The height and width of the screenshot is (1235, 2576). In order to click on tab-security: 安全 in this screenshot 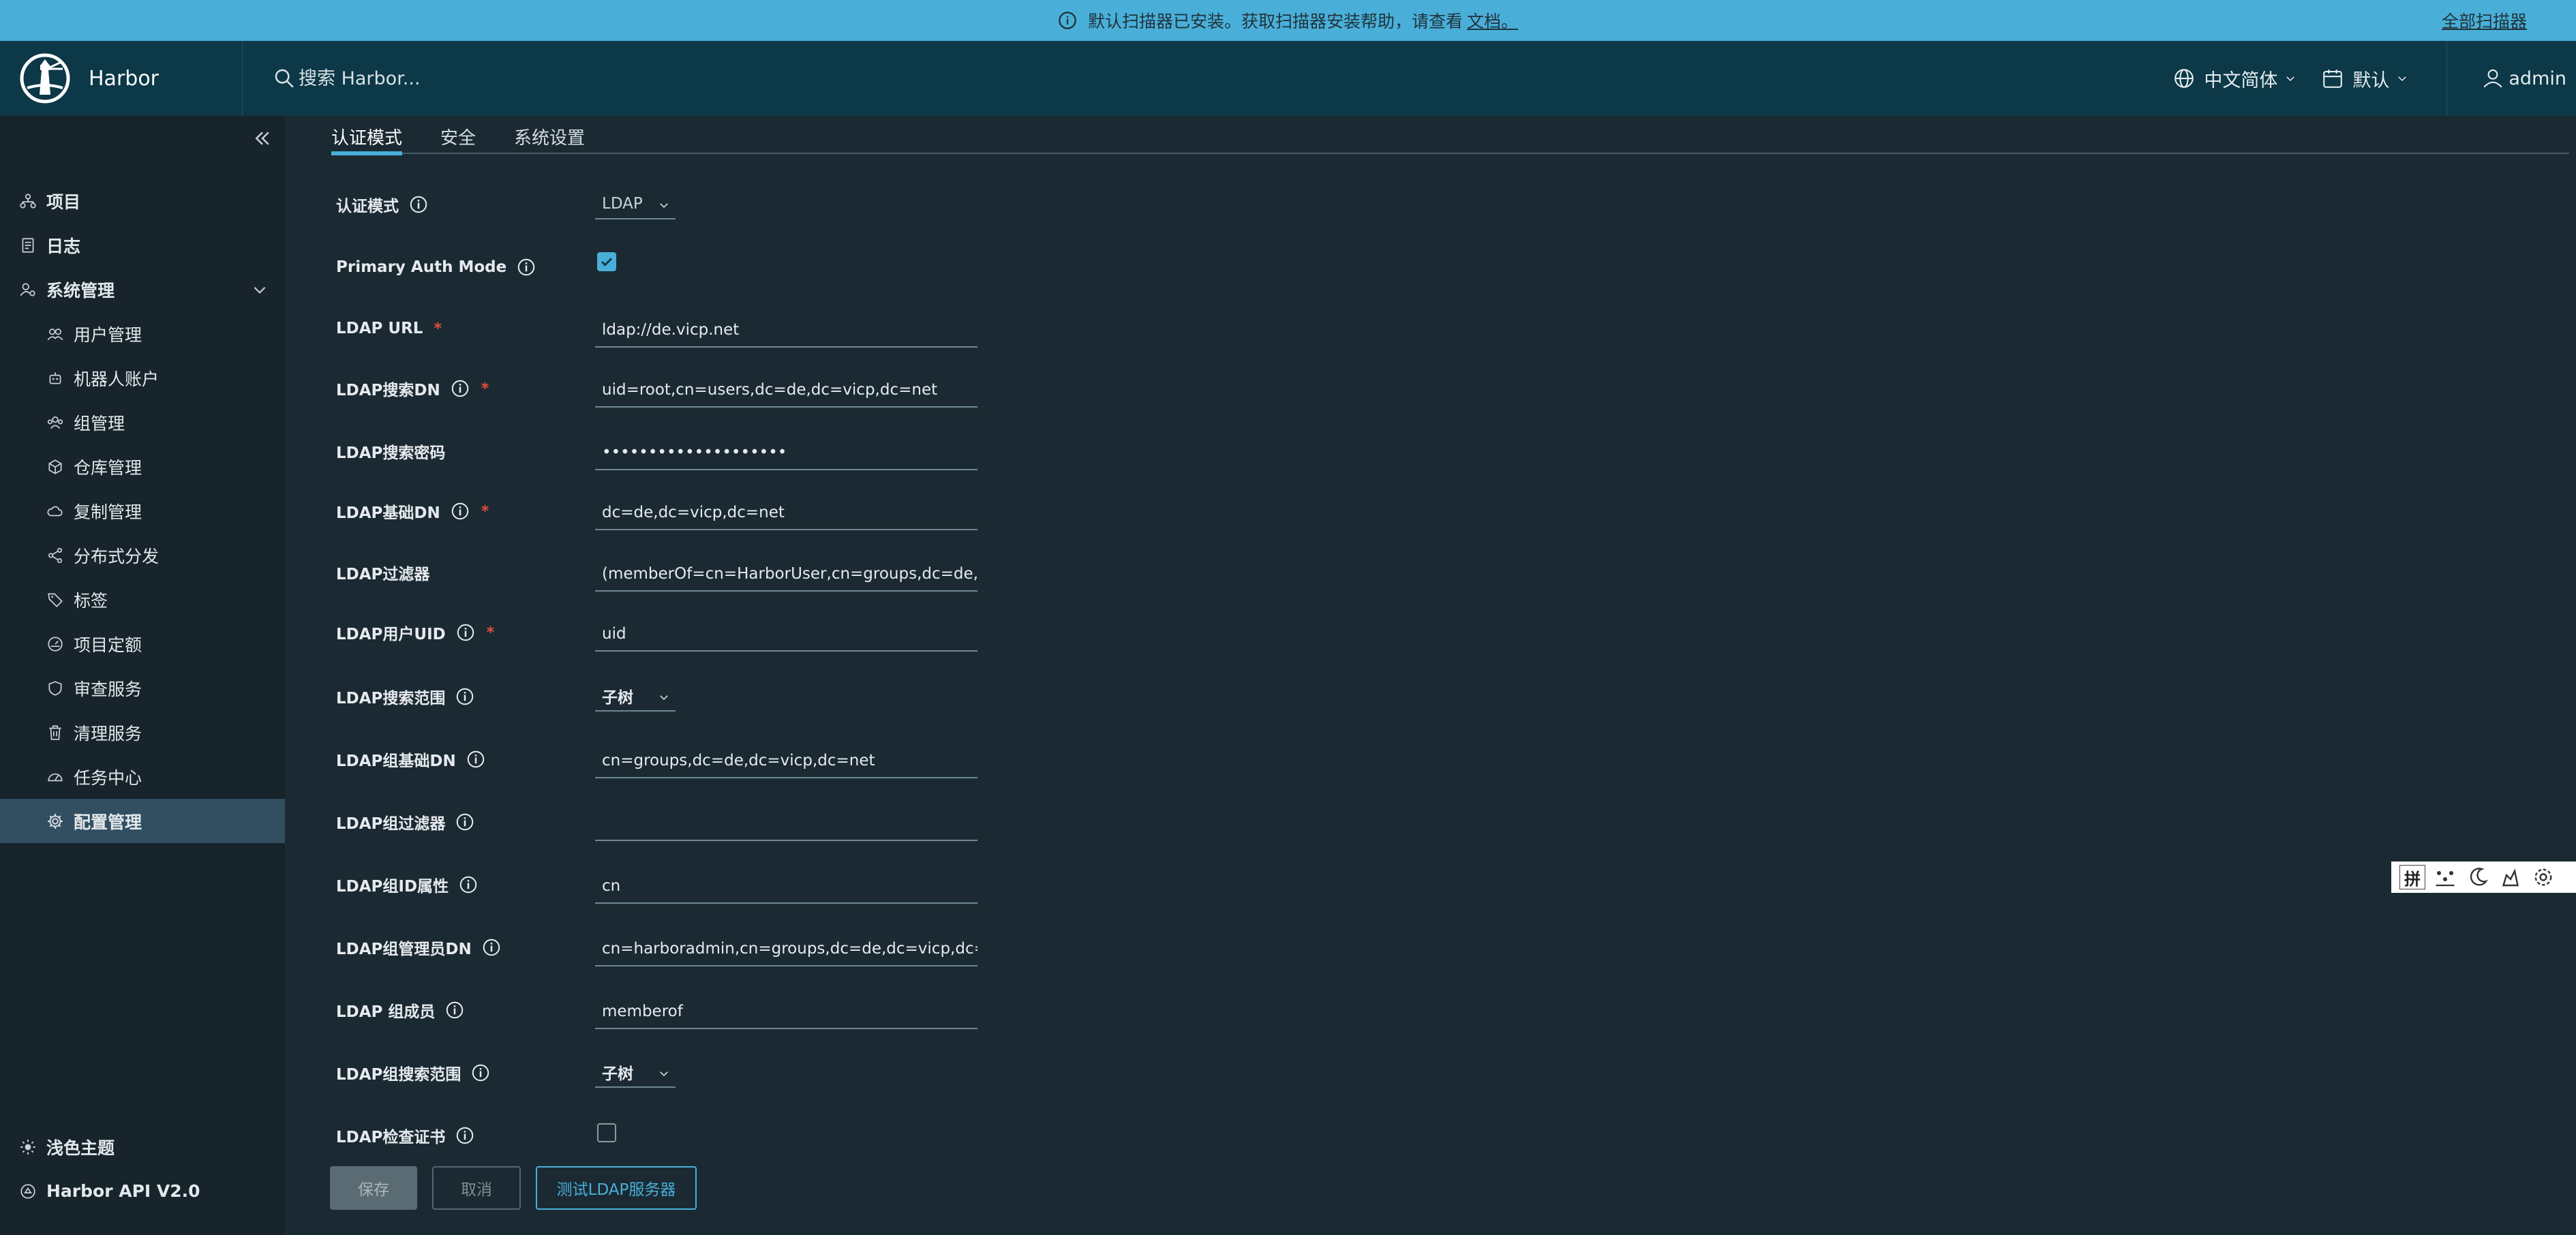, I will do `click(458, 135)`.